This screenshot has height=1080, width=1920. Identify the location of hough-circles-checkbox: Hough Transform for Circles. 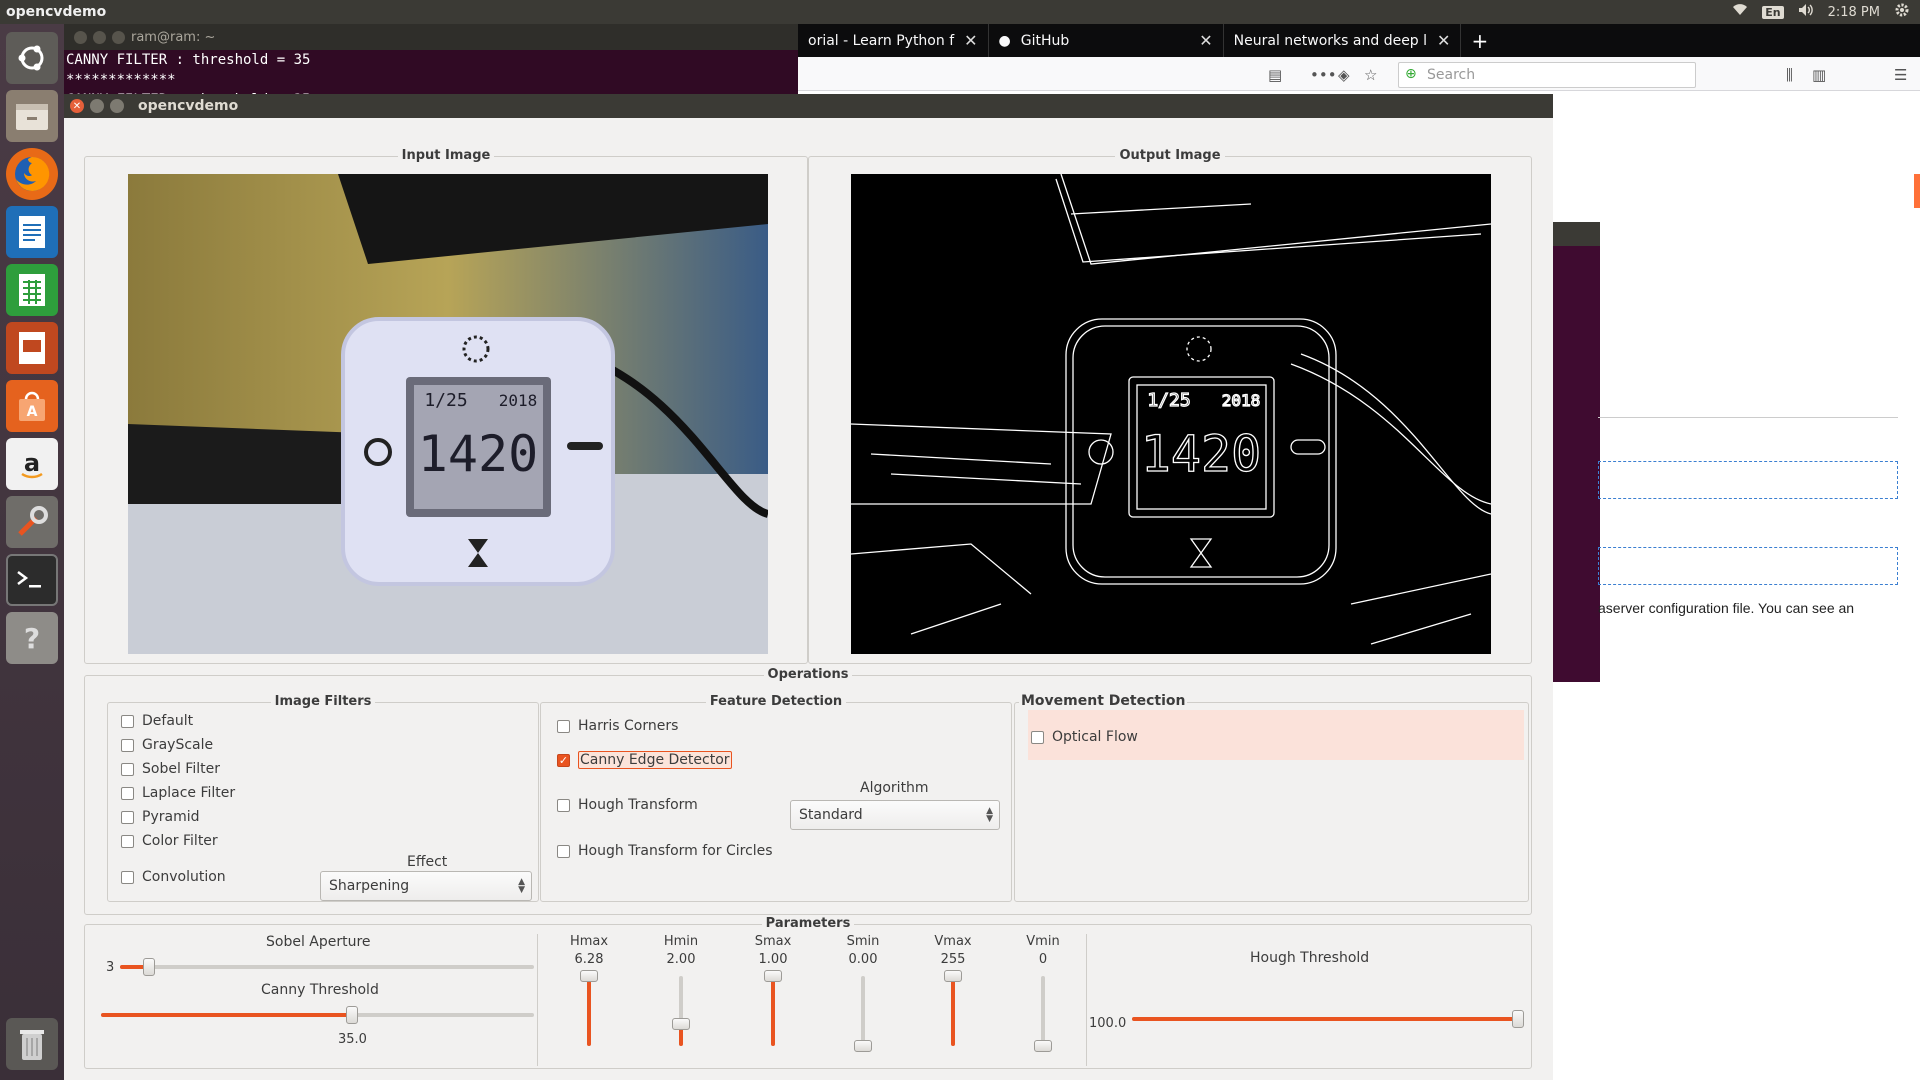
(665, 851).